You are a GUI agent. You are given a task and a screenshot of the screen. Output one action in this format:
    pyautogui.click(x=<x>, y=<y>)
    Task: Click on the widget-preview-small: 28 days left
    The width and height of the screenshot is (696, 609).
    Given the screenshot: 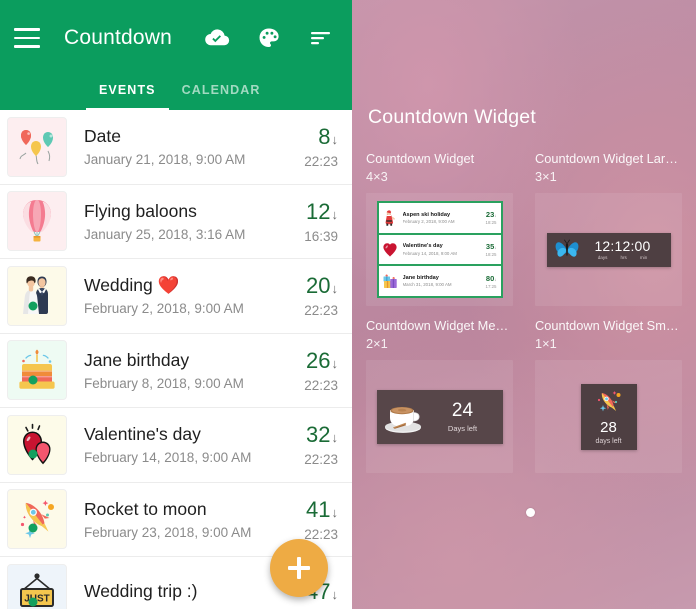 What is the action you would take?
    pyautogui.click(x=608, y=416)
    